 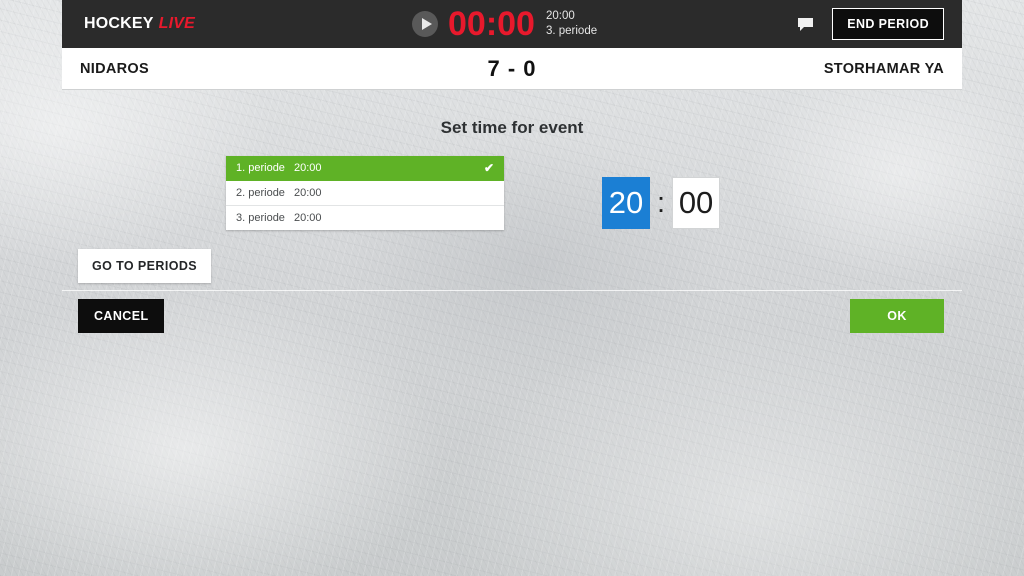 I want to click on period-item-name: 2. periode, so click(x=260, y=193).